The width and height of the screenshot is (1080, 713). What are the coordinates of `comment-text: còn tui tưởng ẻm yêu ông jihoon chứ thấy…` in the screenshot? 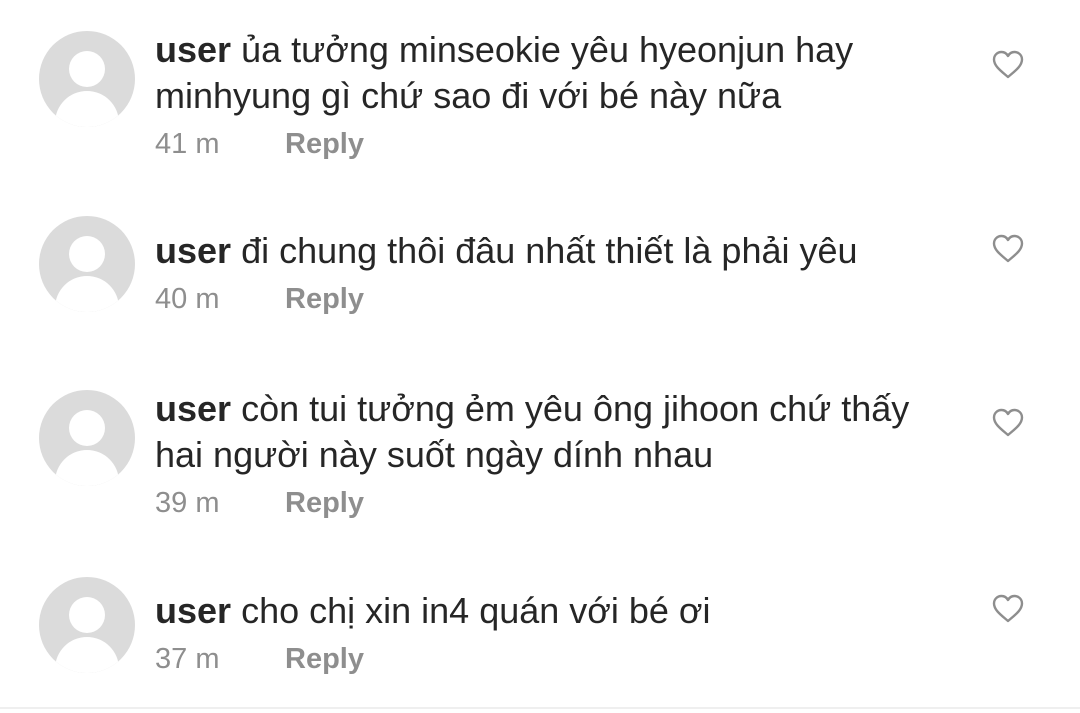 It's located at (532, 431).